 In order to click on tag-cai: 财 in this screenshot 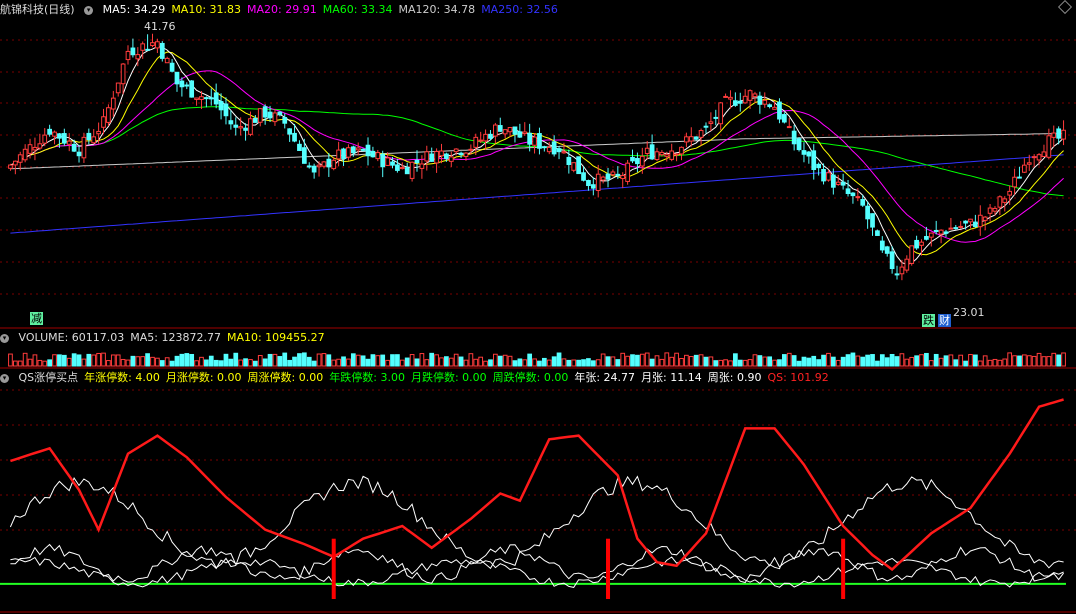, I will do `click(944, 320)`.